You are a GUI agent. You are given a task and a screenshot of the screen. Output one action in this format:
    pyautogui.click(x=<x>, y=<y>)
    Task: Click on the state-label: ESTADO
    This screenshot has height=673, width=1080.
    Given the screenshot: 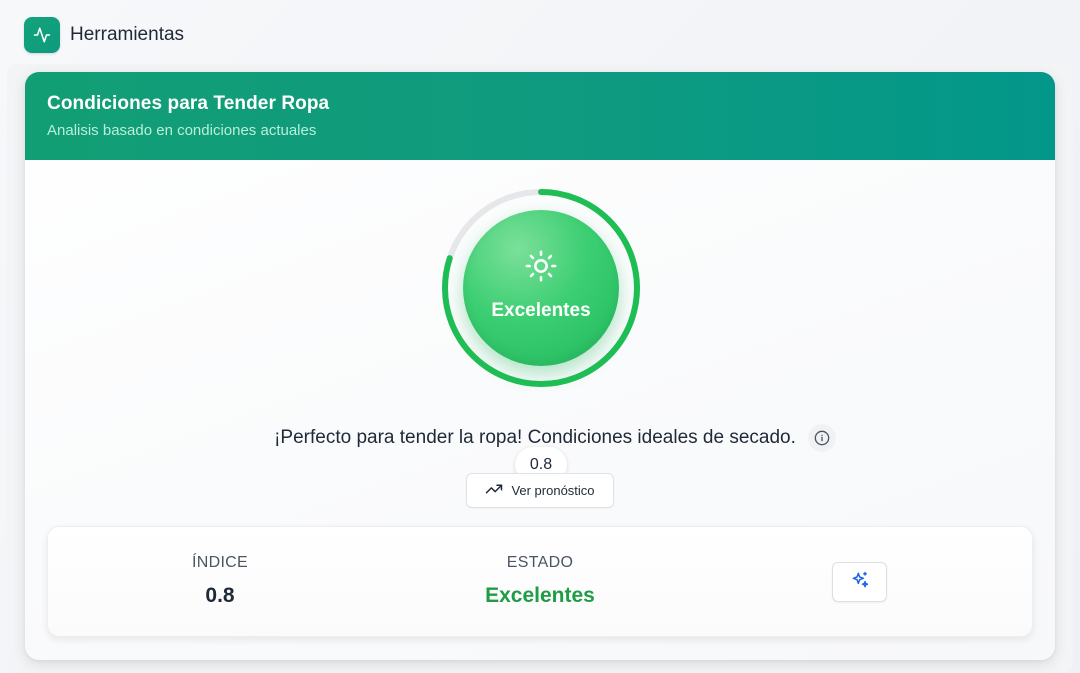 What is the action you would take?
    pyautogui.click(x=540, y=562)
    